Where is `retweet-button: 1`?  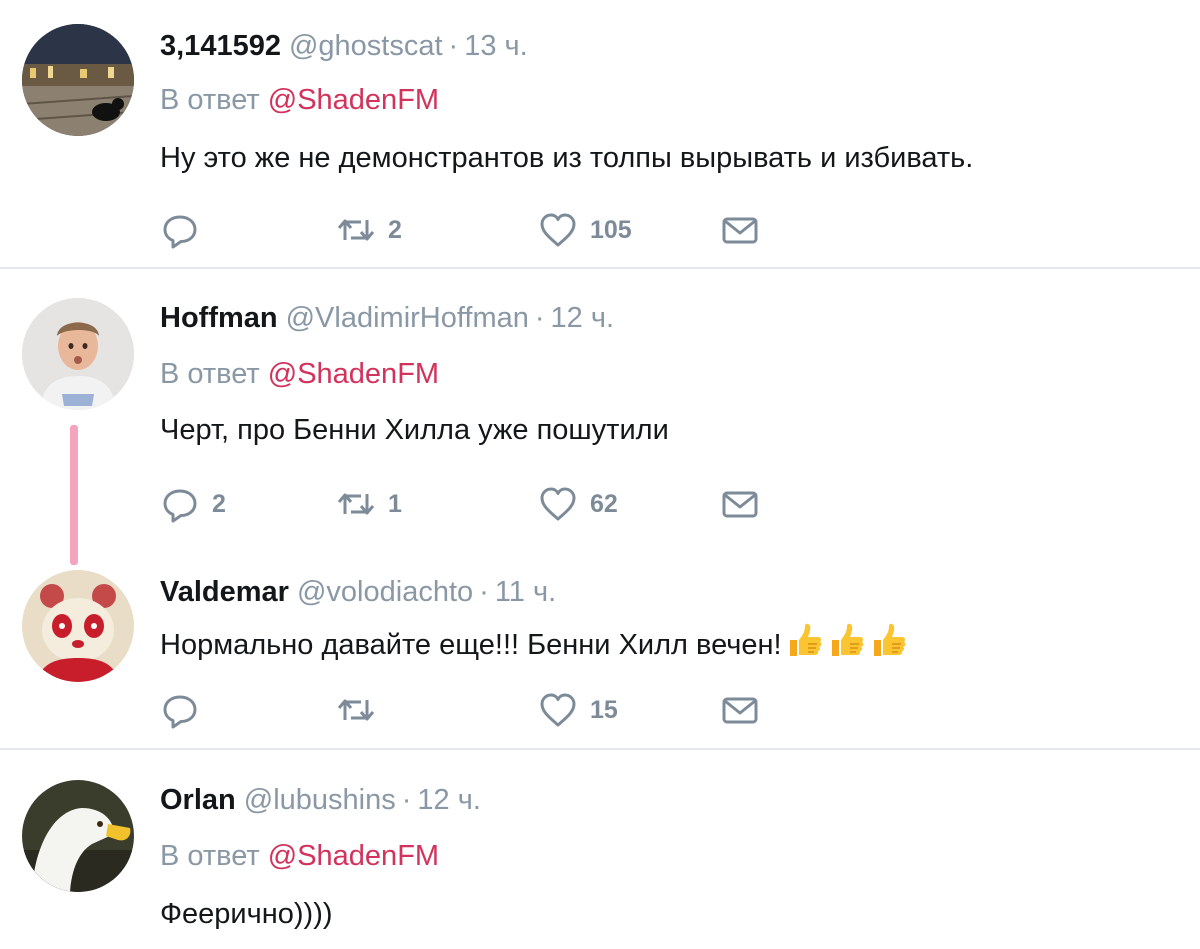 retweet-button: 1 is located at coordinates (369, 504).